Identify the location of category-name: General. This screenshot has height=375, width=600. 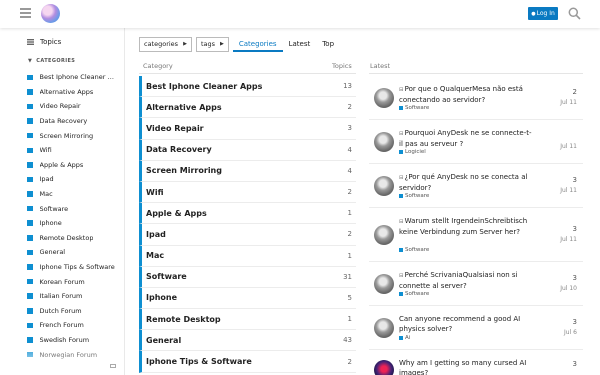
(163, 340).